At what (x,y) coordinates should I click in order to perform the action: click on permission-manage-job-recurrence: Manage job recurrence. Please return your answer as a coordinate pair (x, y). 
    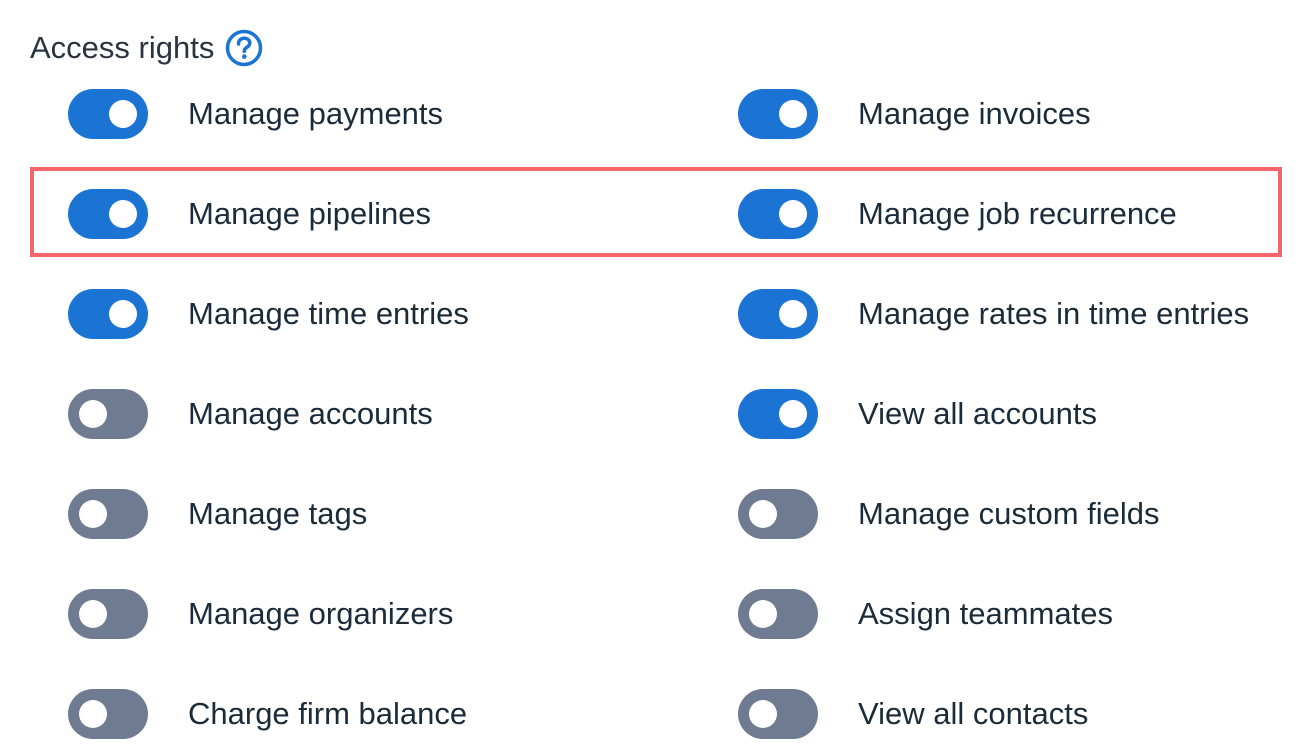
    Looking at the image, I should click on (957, 214).